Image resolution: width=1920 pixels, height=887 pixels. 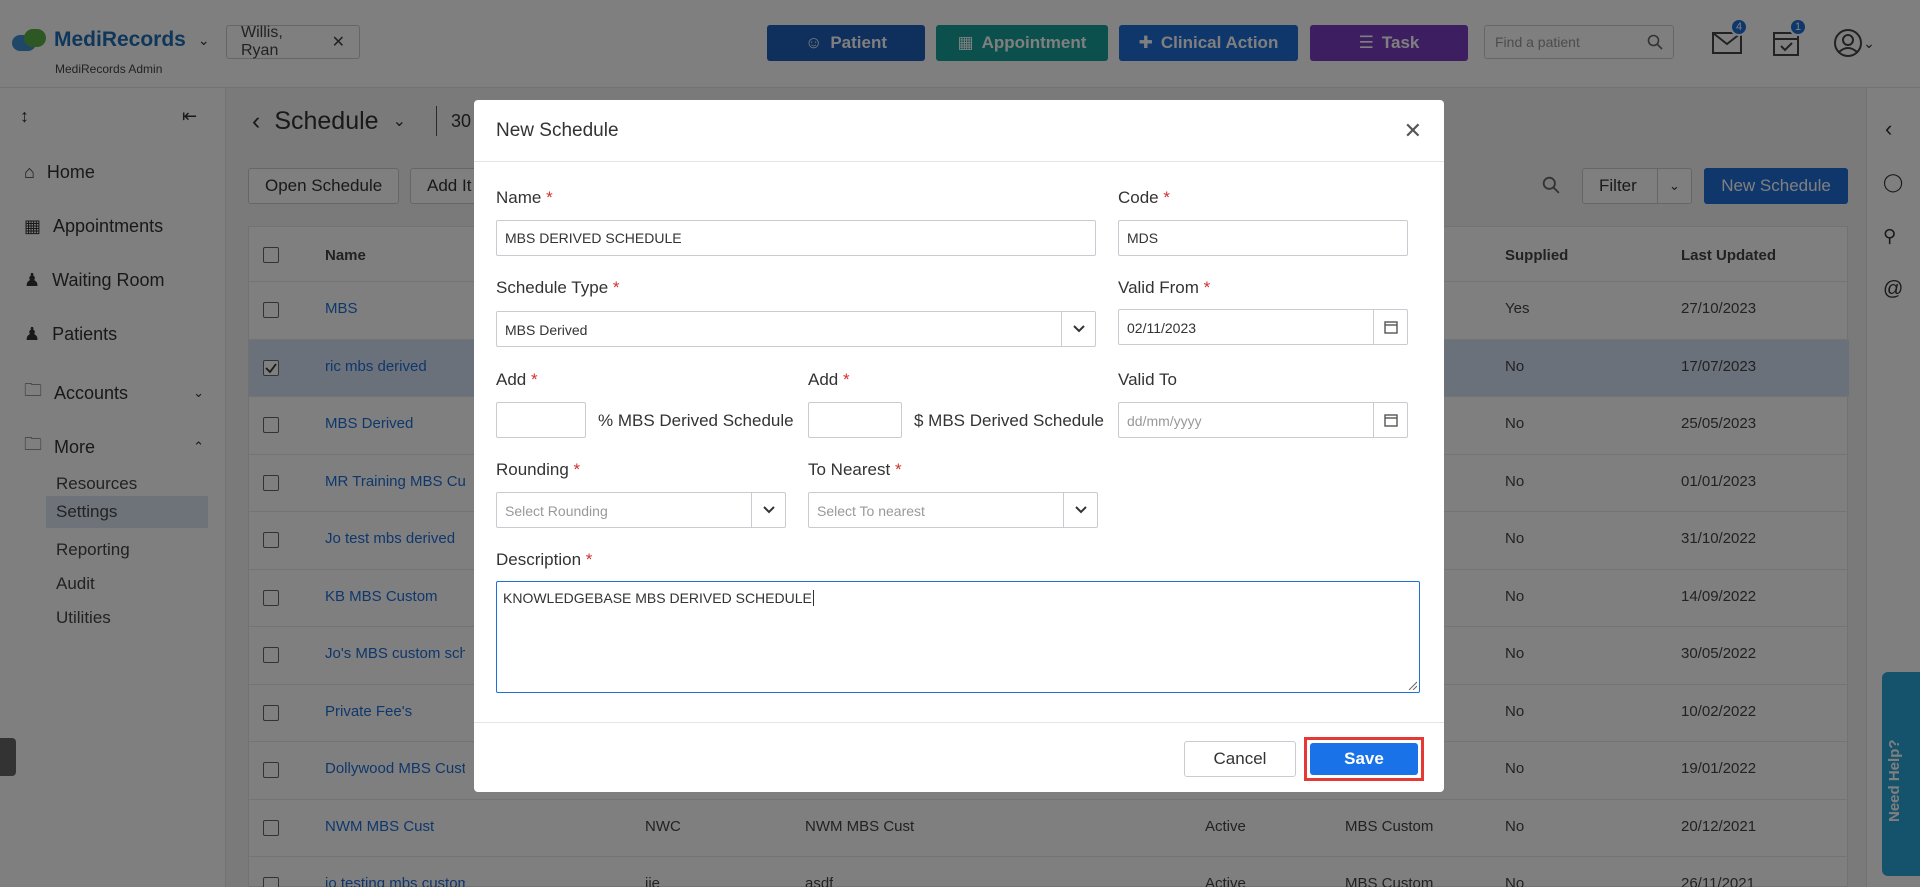 What do you see at coordinates (544, 559) in the screenshot?
I see `description-label: Description *` at bounding box center [544, 559].